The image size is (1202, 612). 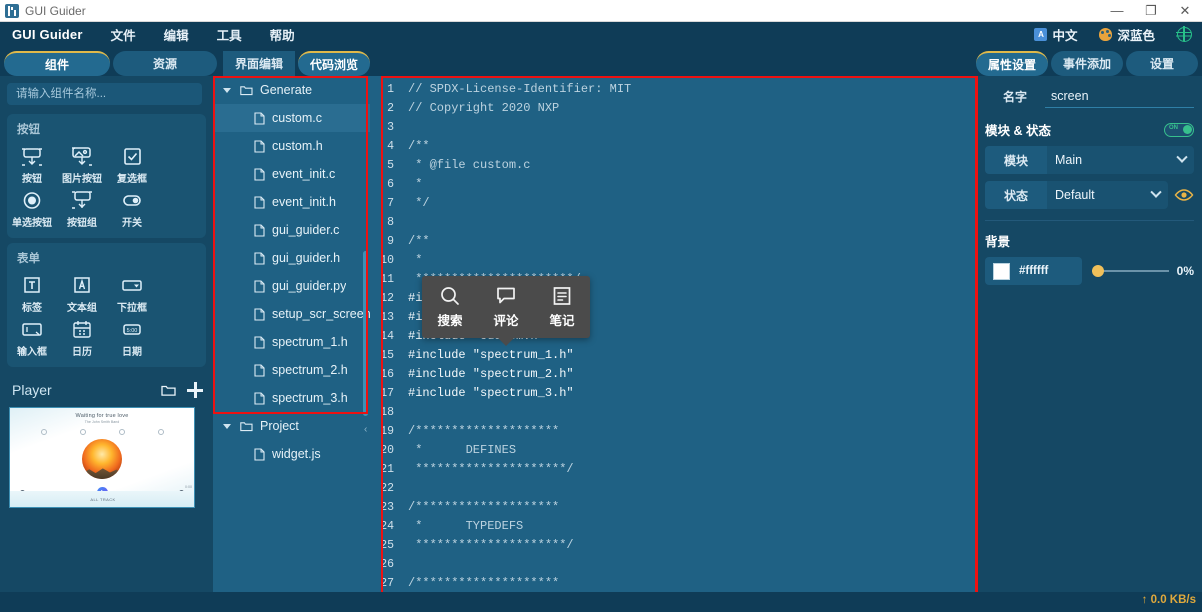 What do you see at coordinates (291, 146) in the screenshot?
I see `tree-file-custom-h: custom.h` at bounding box center [291, 146].